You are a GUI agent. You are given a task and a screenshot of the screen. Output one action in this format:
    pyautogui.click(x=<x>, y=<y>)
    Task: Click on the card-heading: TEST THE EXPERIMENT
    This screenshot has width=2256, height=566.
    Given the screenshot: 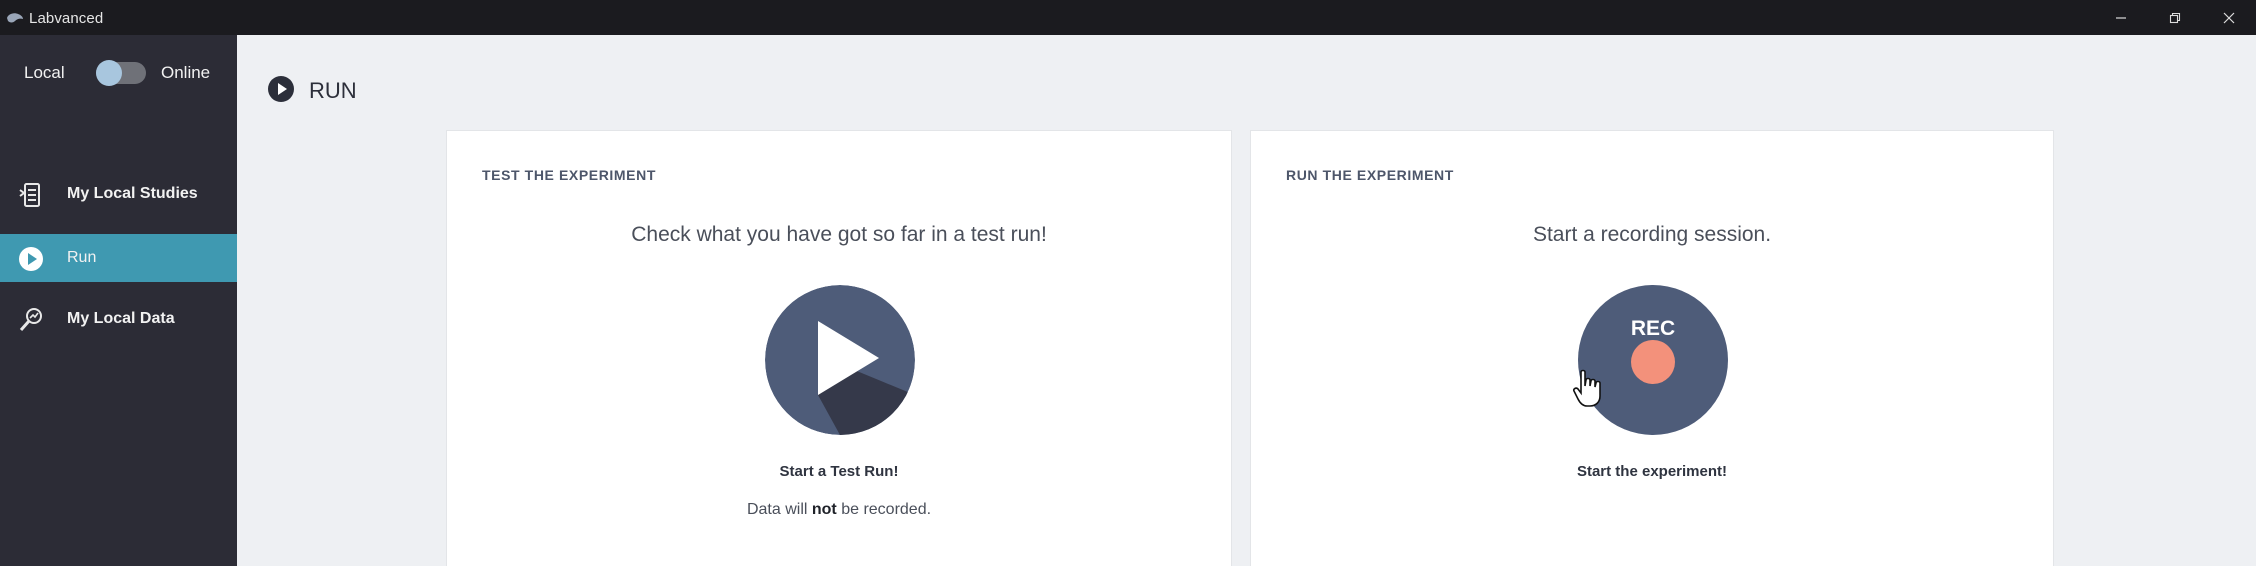 What is the action you would take?
    pyautogui.click(x=569, y=175)
    